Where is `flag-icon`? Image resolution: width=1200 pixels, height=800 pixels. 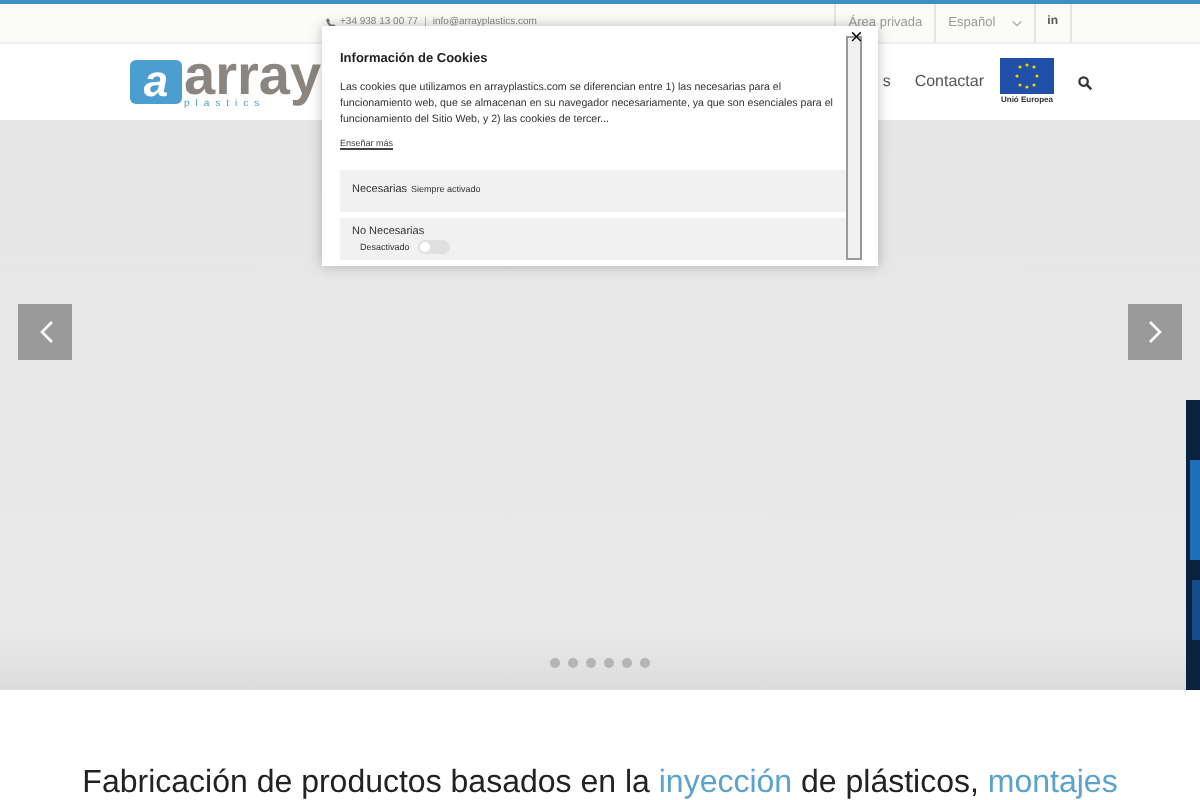
flag-icon is located at coordinates (1027, 76).